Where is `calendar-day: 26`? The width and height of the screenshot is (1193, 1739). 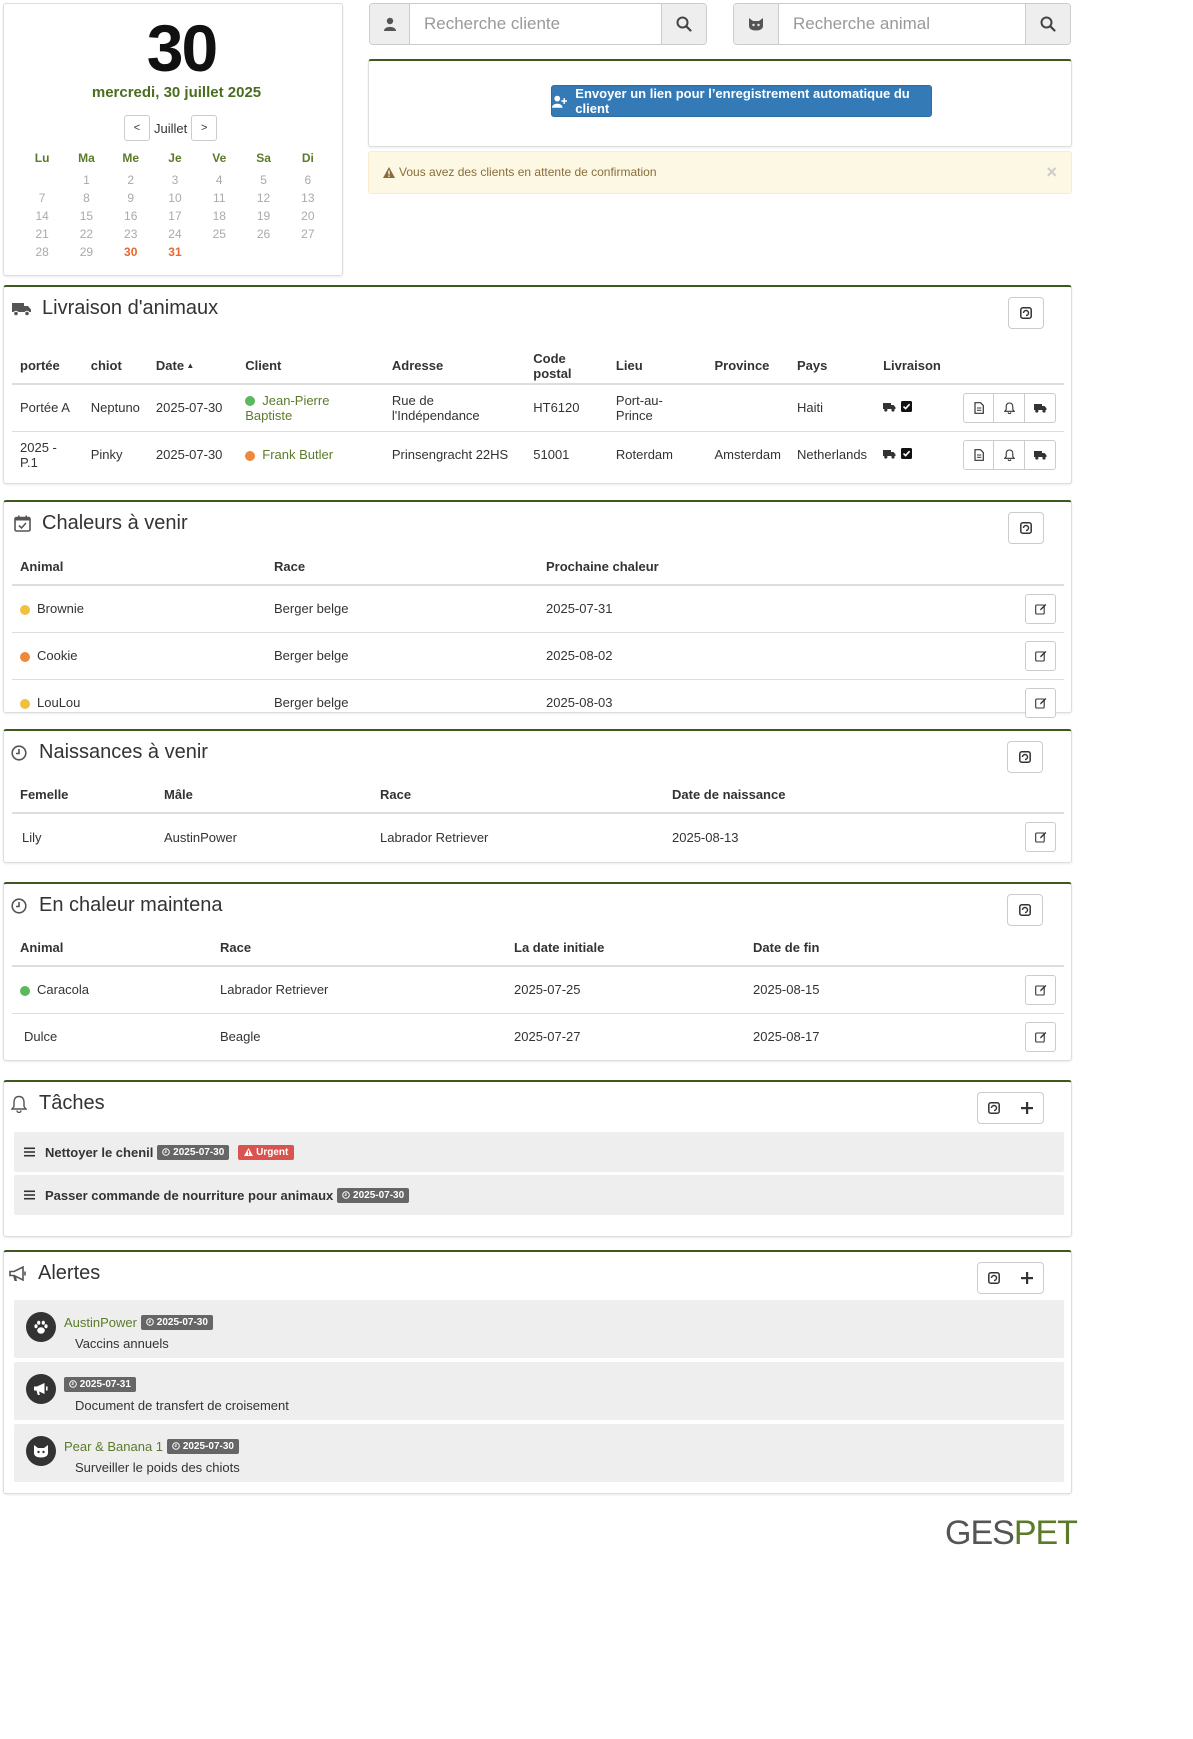 calendar-day: 26 is located at coordinates (263, 236).